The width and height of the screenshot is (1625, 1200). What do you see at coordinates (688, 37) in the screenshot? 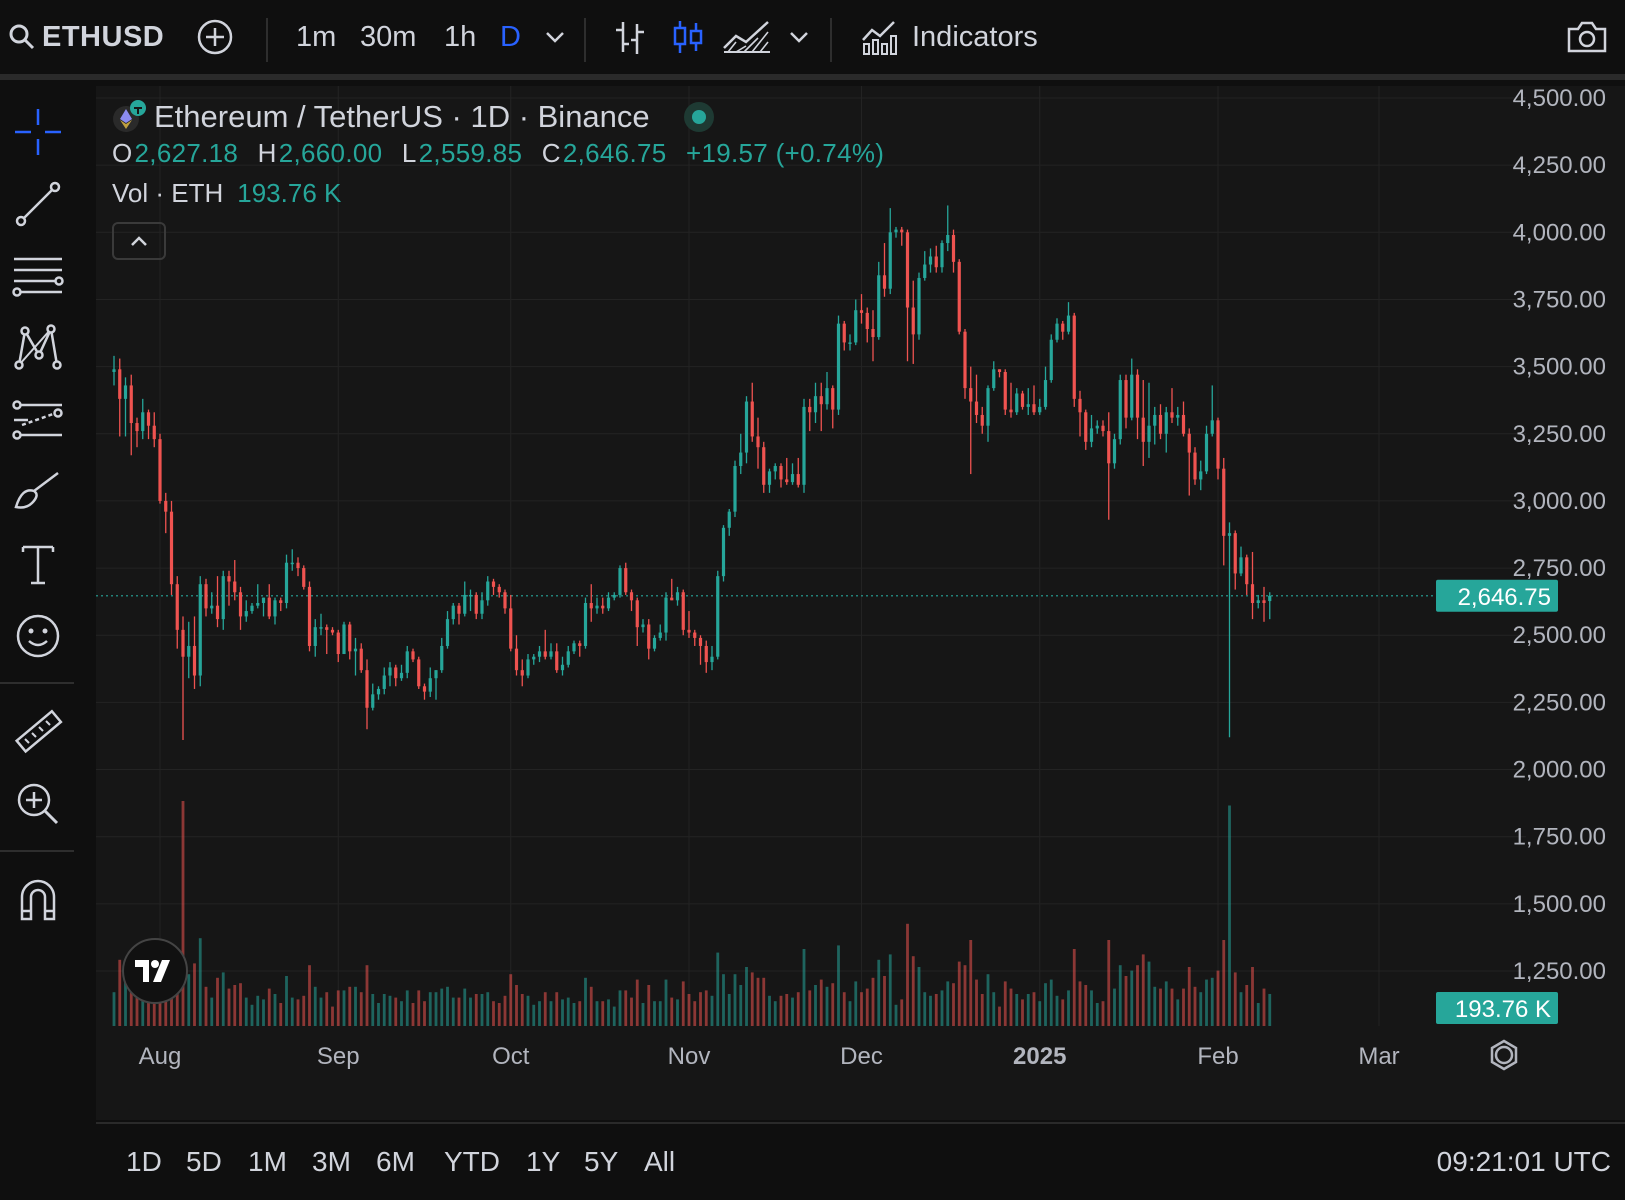
I see `candle-style-button` at bounding box center [688, 37].